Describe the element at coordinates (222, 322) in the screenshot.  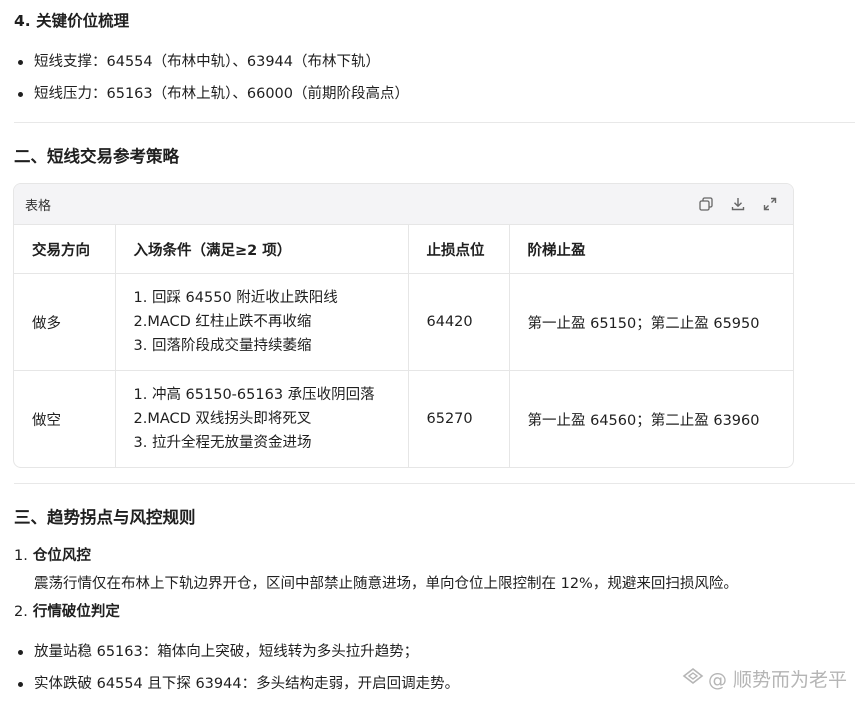
I see `condition-line: 2.MACD 红柱止跌不再收缩` at that location.